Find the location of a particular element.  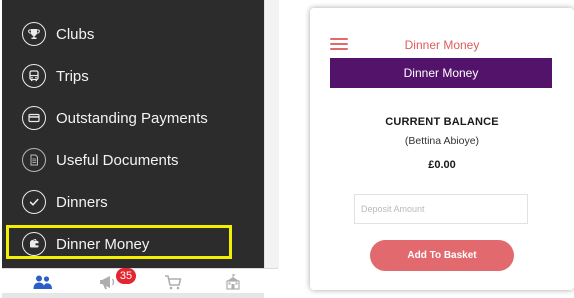

users-icon is located at coordinates (43, 284).